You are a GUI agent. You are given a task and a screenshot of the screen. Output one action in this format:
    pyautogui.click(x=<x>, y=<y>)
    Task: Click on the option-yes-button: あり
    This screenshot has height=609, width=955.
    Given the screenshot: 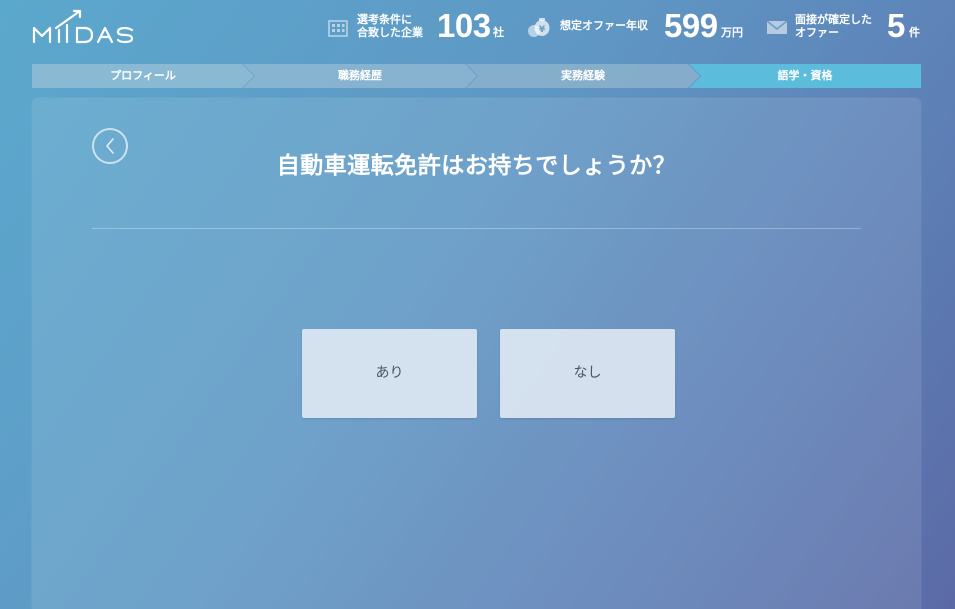 What is the action you would take?
    pyautogui.click(x=389, y=373)
    